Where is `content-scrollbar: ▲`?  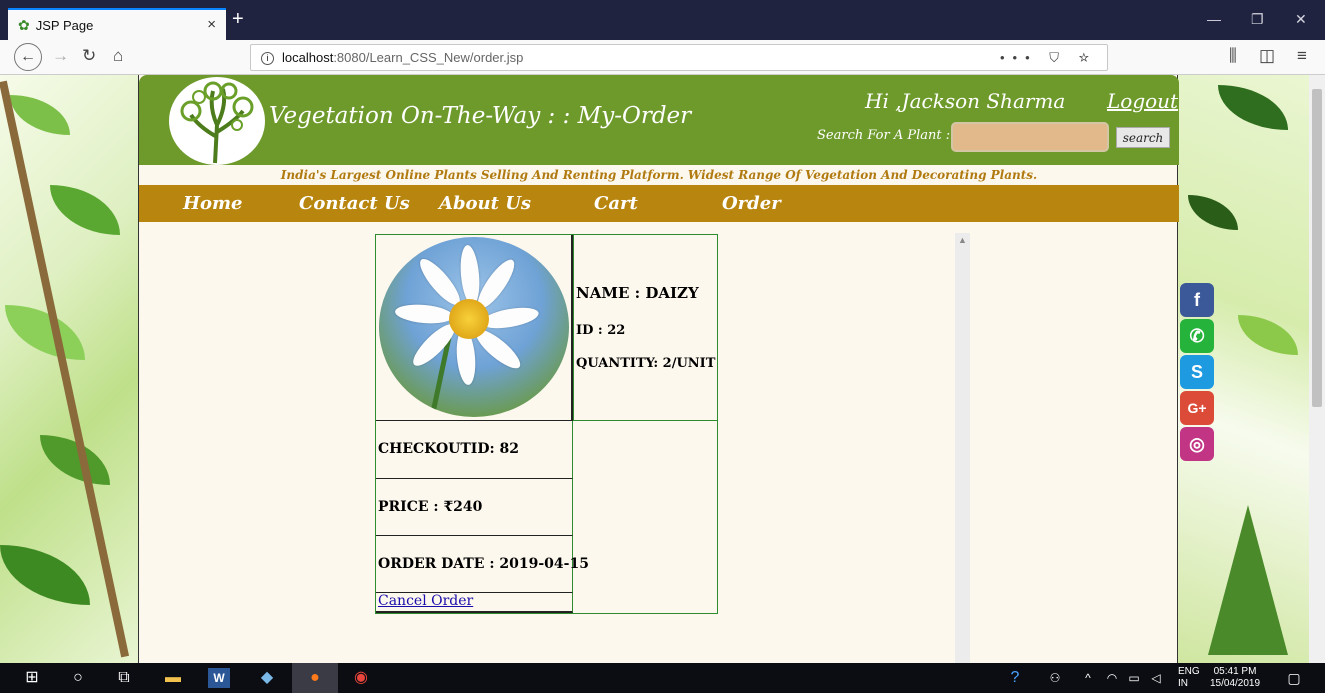 content-scrollbar: ▲ is located at coordinates (962, 448).